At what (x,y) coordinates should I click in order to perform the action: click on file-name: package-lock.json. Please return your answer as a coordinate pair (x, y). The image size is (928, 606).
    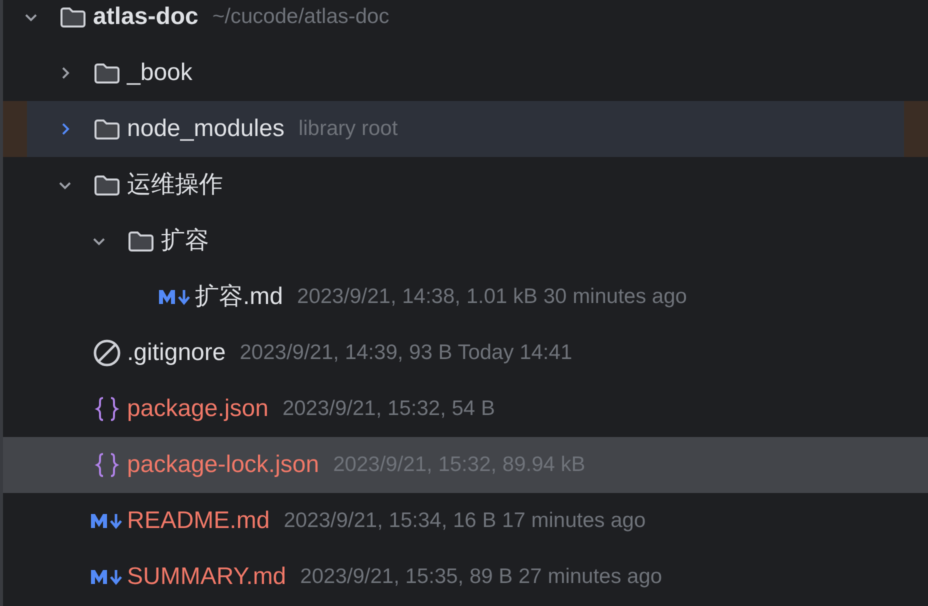
    Looking at the image, I should click on (223, 465).